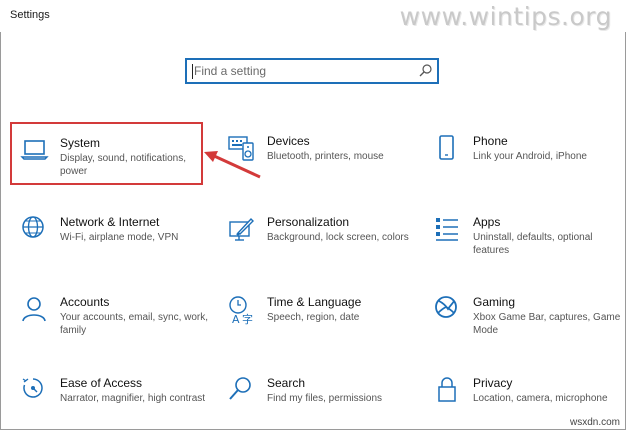 This screenshot has height=430, width=626. Describe the element at coordinates (101, 383) in the screenshot. I see `tile-title: Ease of Access` at that location.